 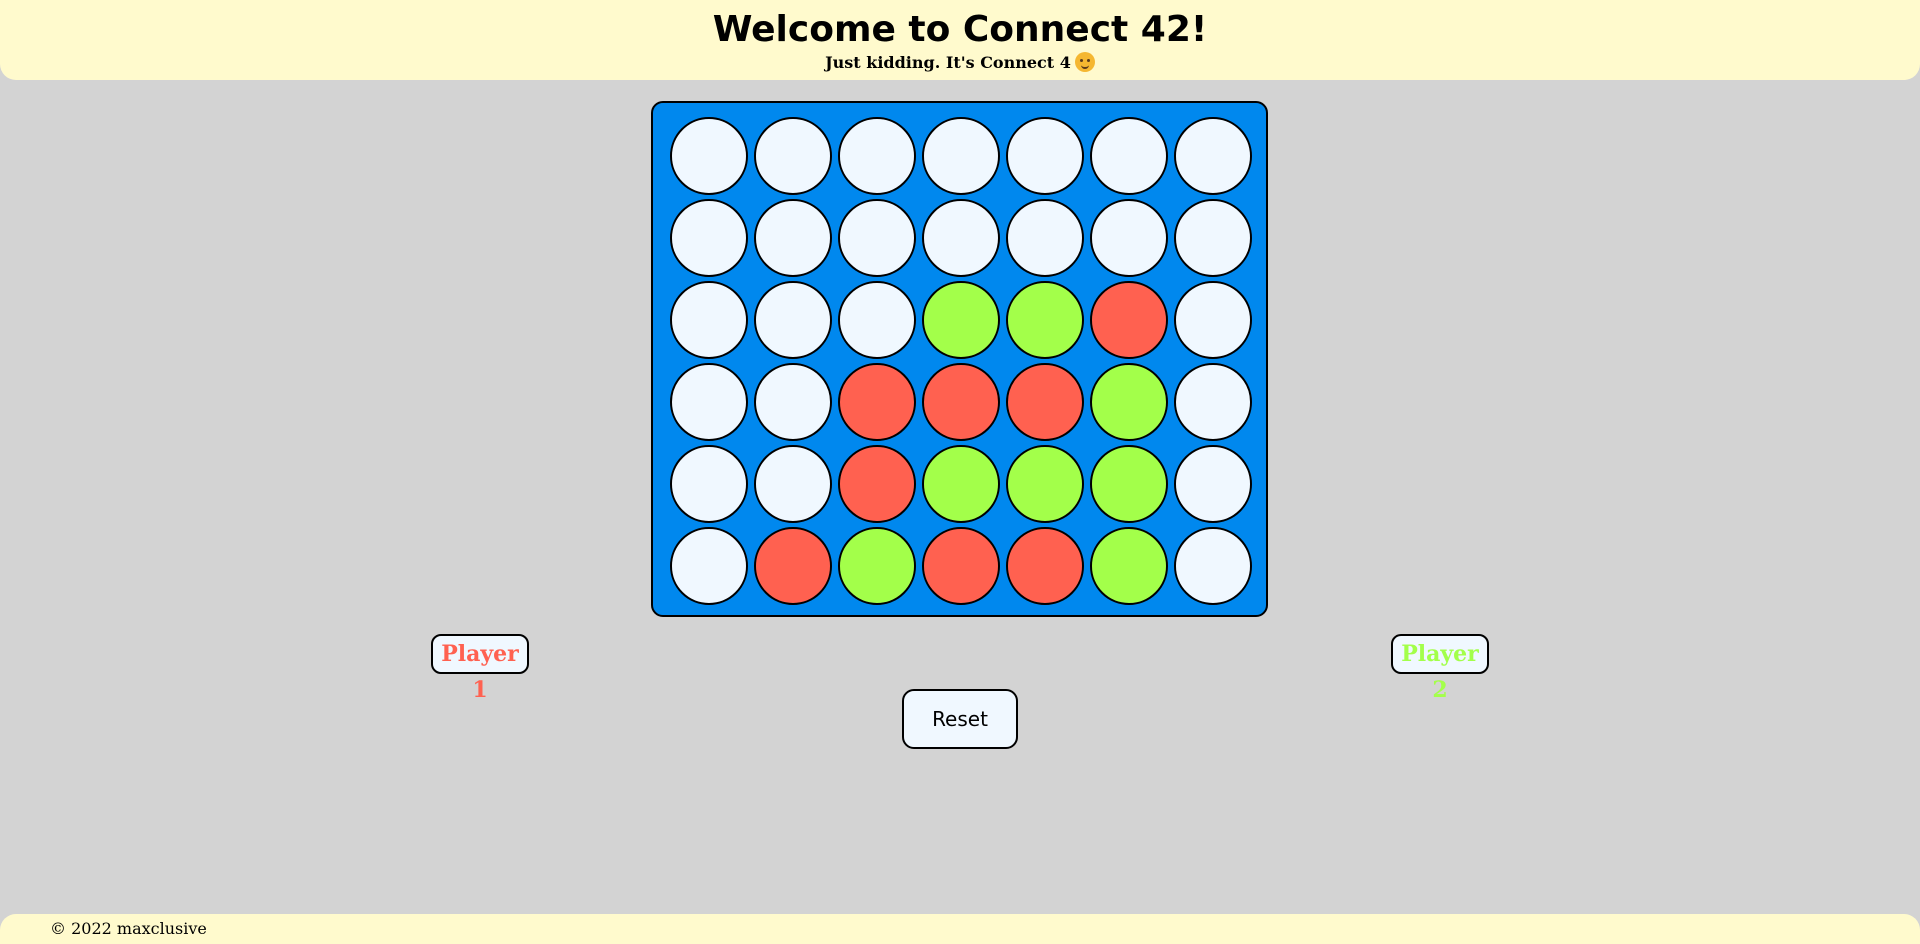 What do you see at coordinates (961, 238) in the screenshot?
I see `board-cell-r2-c4` at bounding box center [961, 238].